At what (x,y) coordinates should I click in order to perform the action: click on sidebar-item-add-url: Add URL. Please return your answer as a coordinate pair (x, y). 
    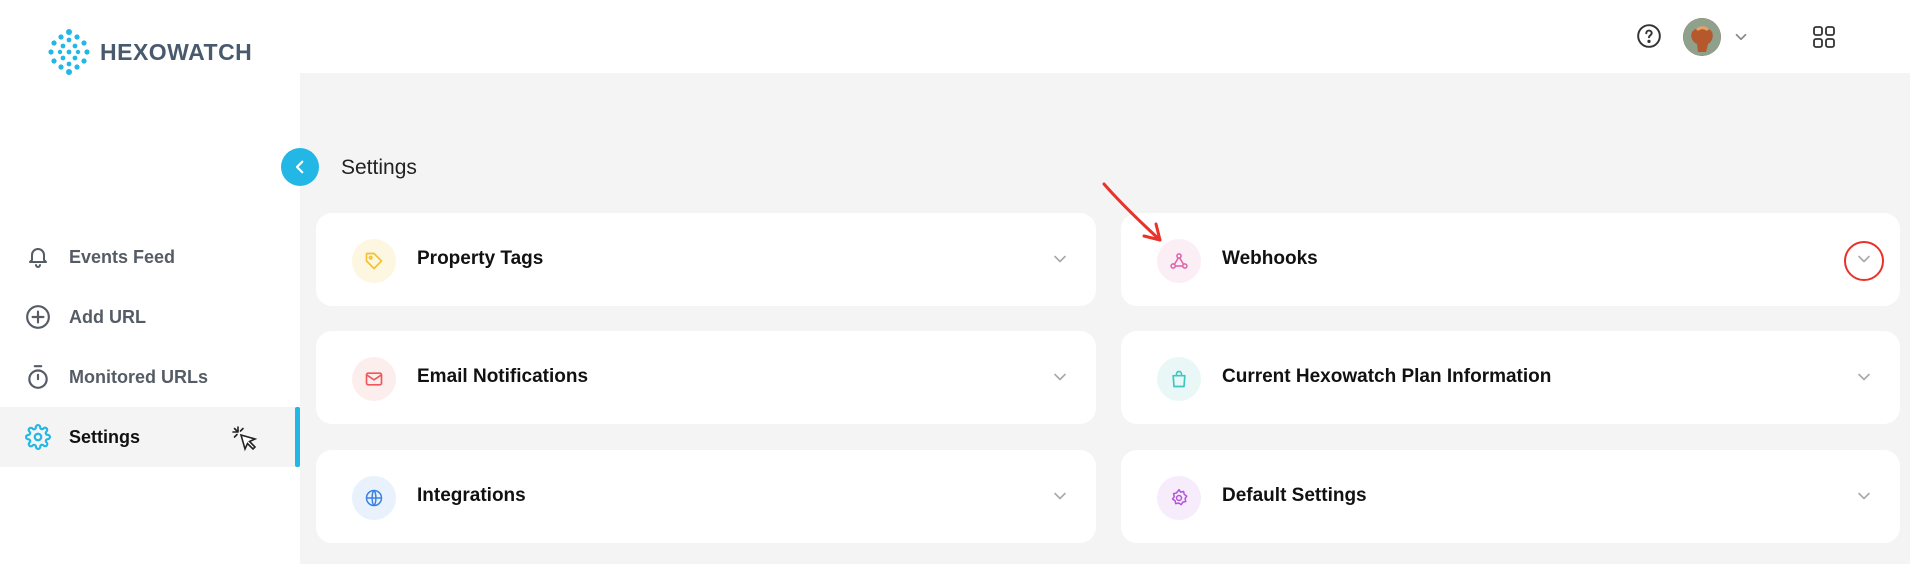
    Looking at the image, I should click on (150, 317).